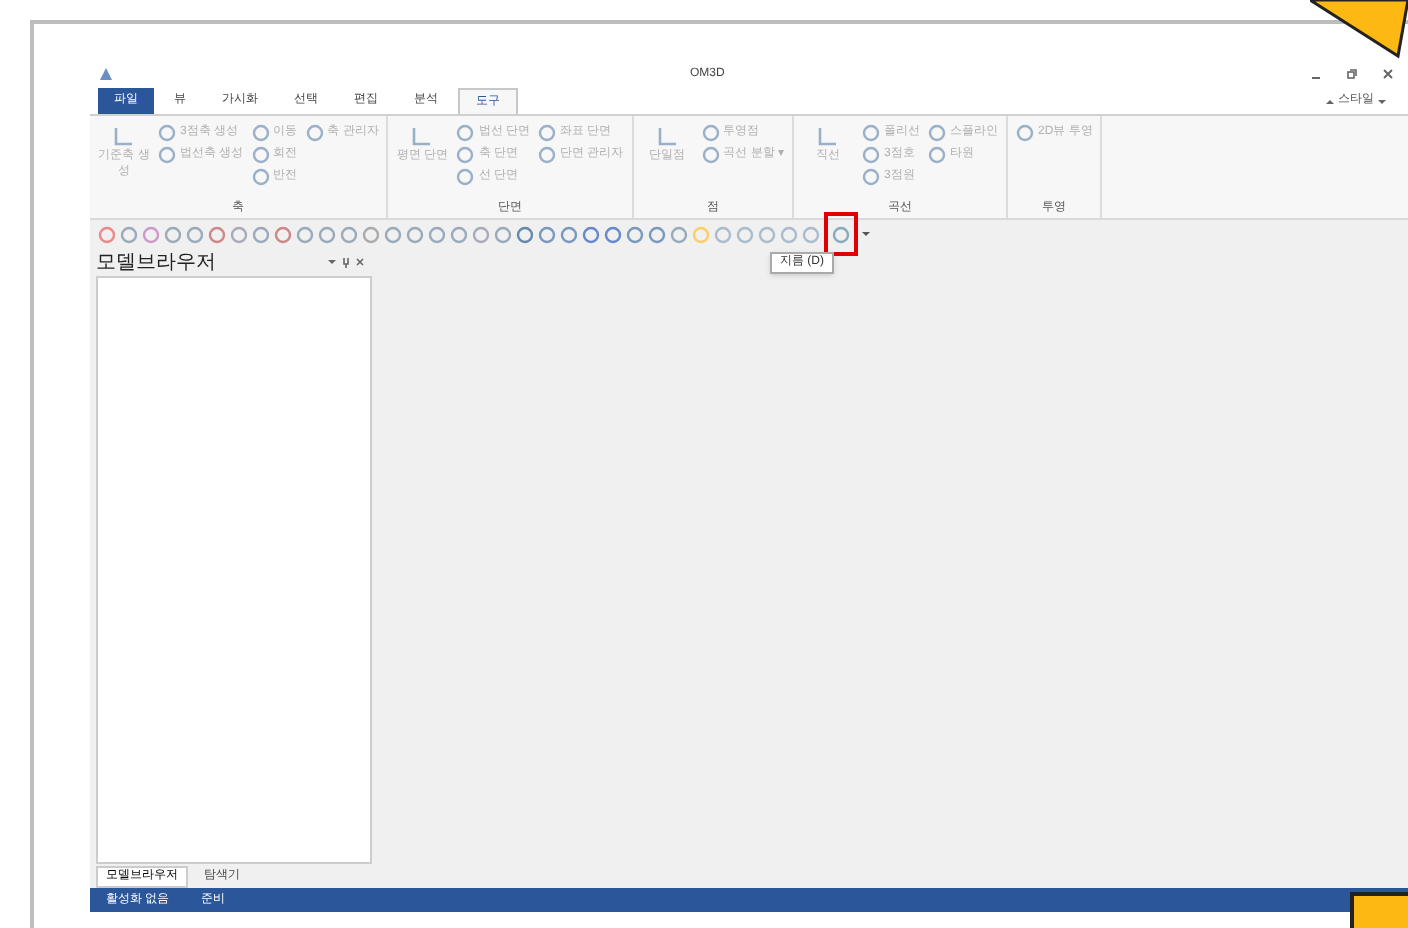  What do you see at coordinates (1330, 101) in the screenshot?
I see `collapse-icon` at bounding box center [1330, 101].